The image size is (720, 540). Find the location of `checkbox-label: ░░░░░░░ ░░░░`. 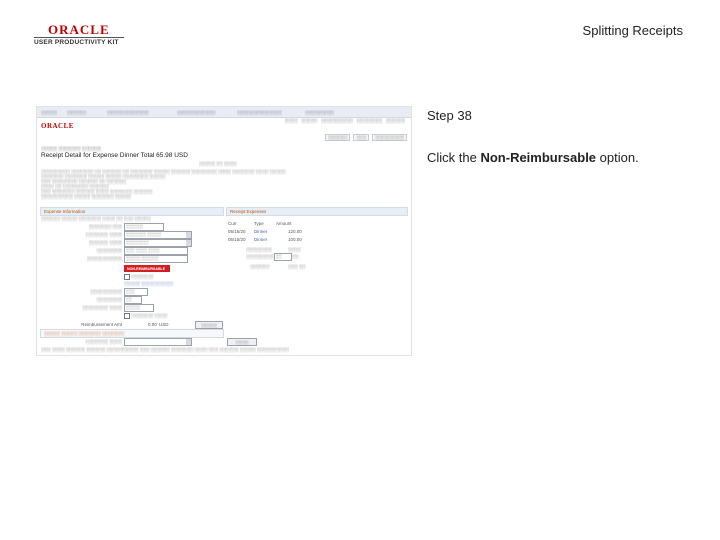

checkbox-label: ░░░░░░░ ░░░░ is located at coordinates (149, 315).